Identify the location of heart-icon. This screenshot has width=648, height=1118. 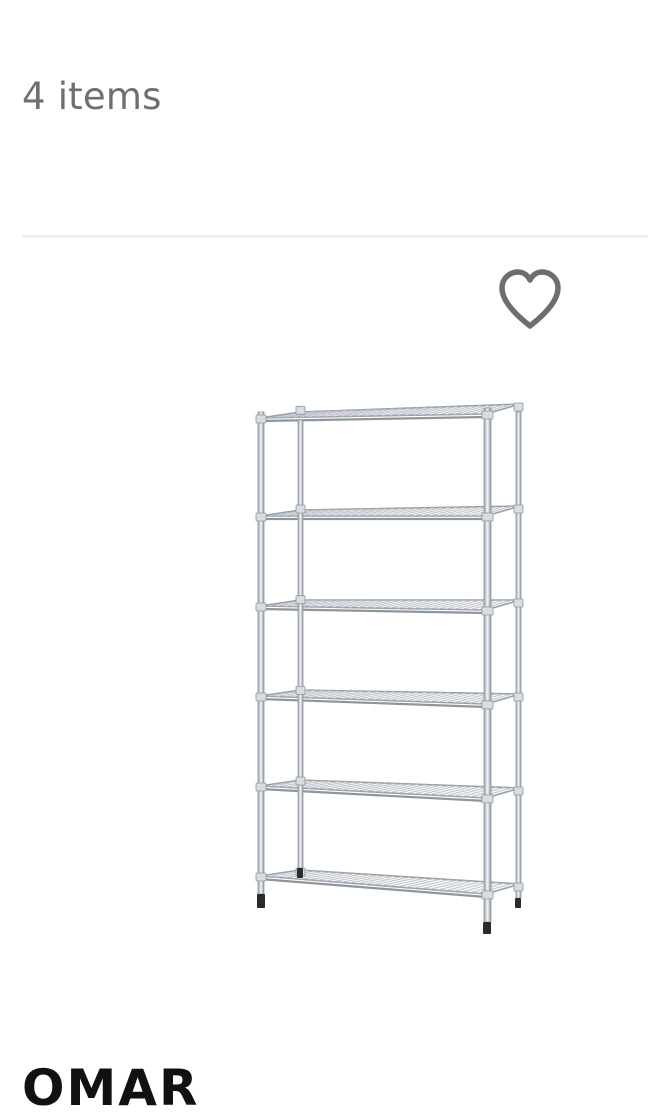
(530, 299).